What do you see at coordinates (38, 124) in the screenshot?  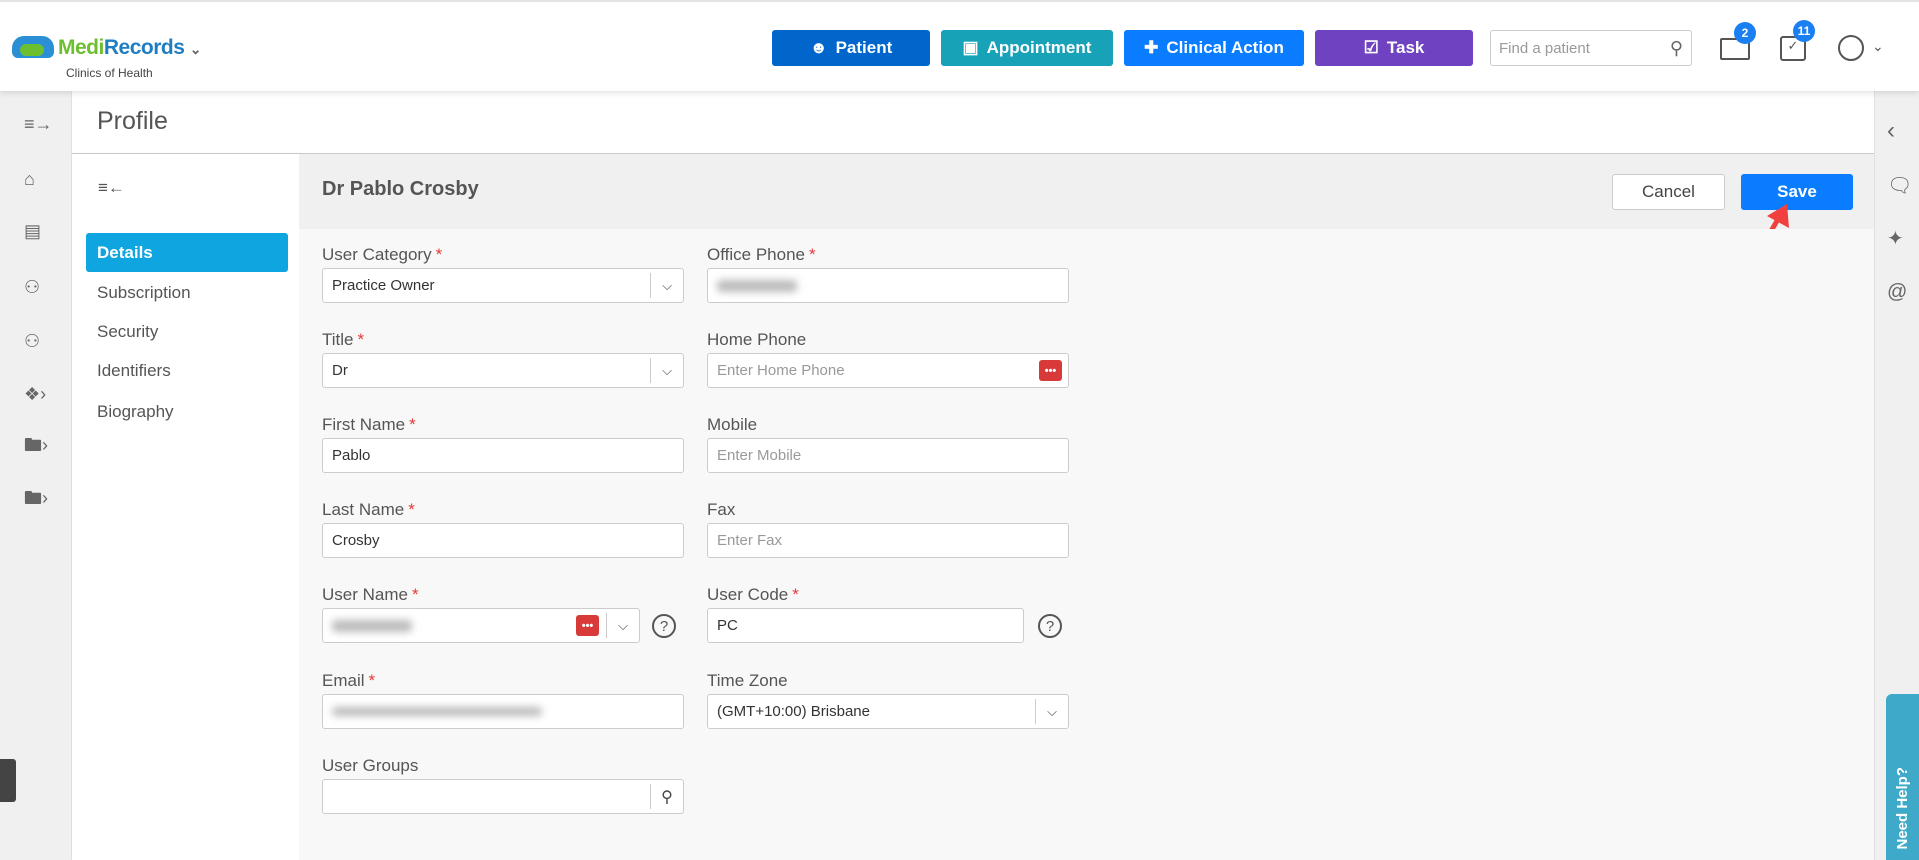 I see `expand-menu-icon: ≡→` at bounding box center [38, 124].